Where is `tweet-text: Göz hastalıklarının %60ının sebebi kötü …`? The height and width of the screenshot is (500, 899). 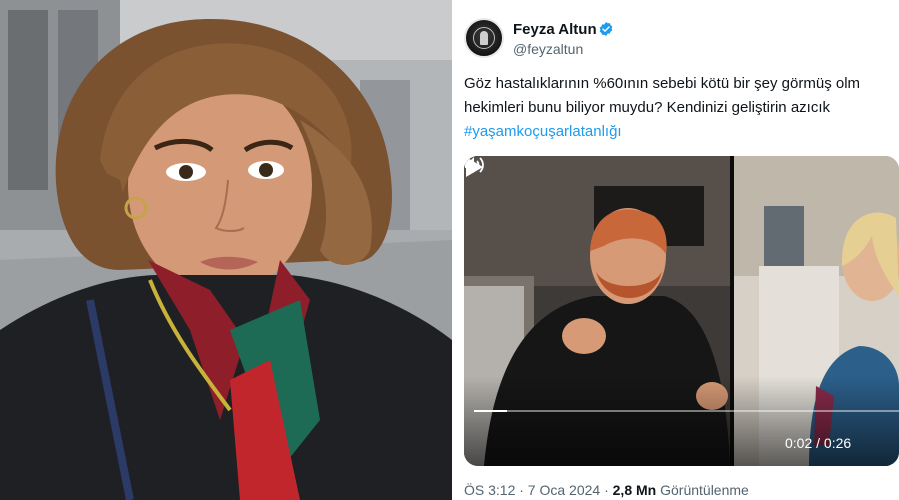 tweet-text: Göz hastalıklarının %60ının sebebi kötü … is located at coordinates (681, 108).